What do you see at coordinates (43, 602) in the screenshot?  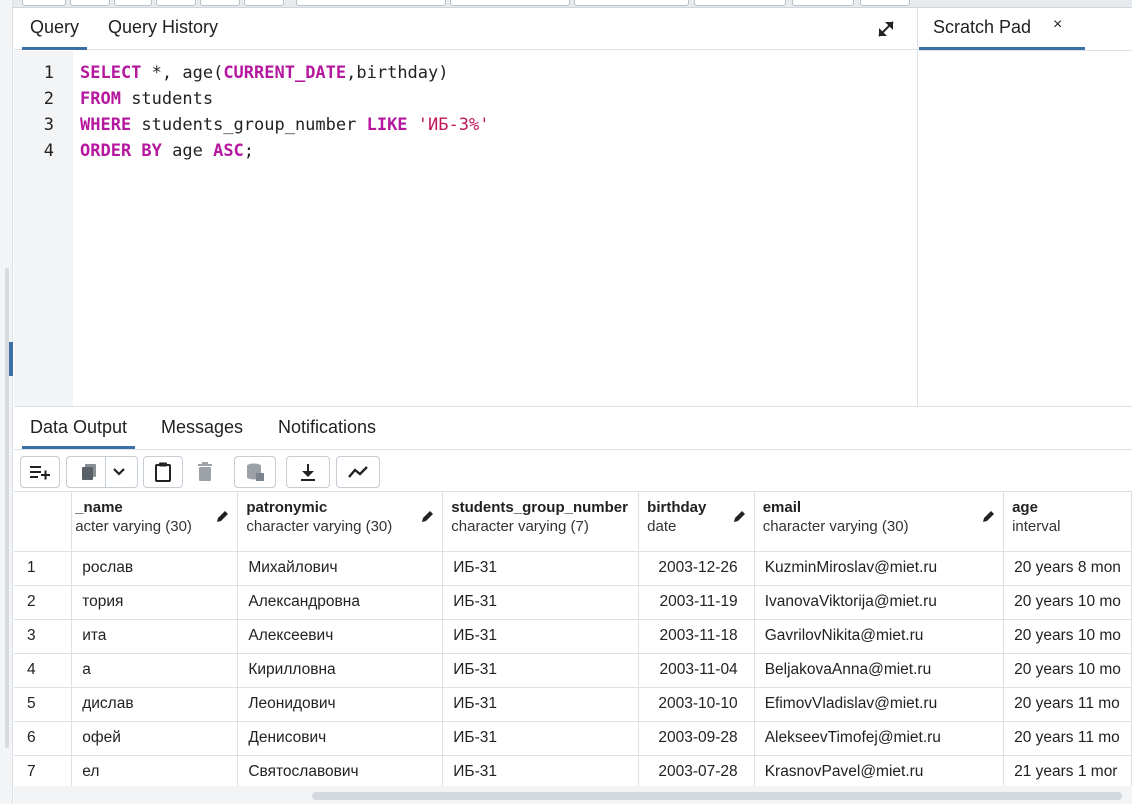 I see `row-number-cell: 2` at bounding box center [43, 602].